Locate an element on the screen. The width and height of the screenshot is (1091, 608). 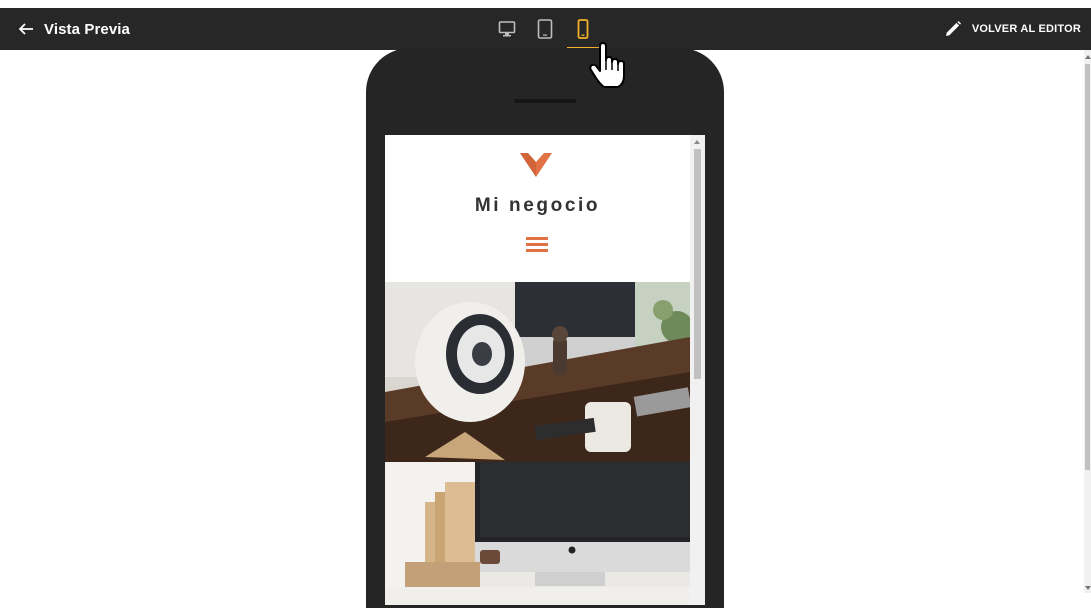
back-button: Vista Previa is located at coordinates (74, 29).